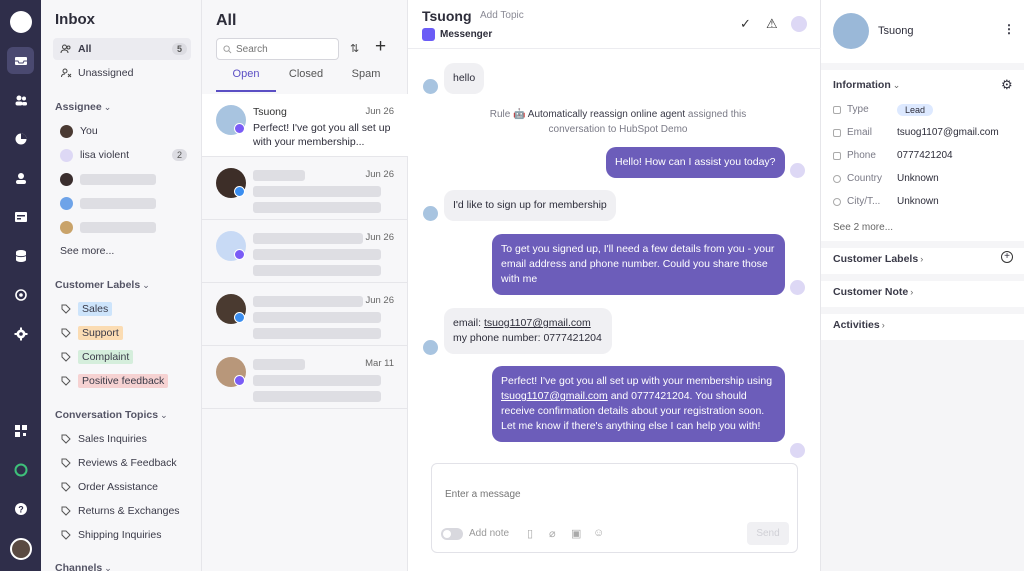  What do you see at coordinates (1009, 29) in the screenshot?
I see `more-options-icon: ⋮` at bounding box center [1009, 29].